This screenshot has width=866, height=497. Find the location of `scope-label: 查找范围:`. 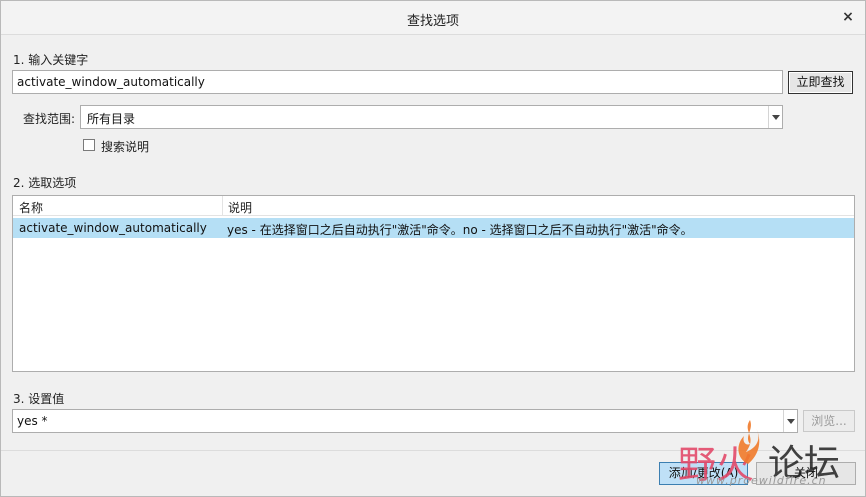

scope-label: 查找范围: is located at coordinates (49, 119).